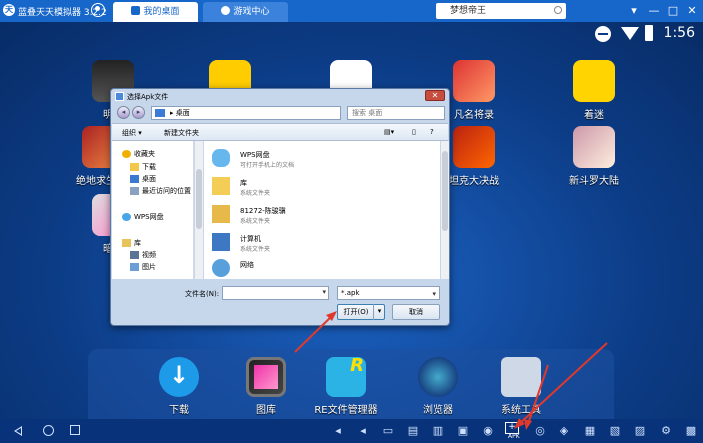  I want to click on view-options-icon: ▤▾, so click(389, 132).